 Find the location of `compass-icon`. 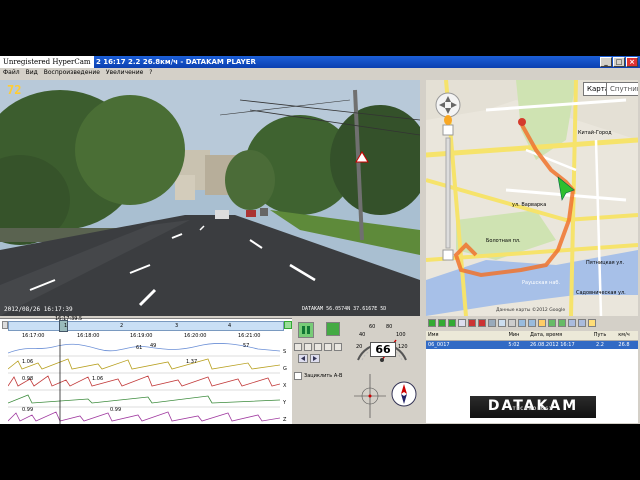

compass-icon is located at coordinates (404, 394).